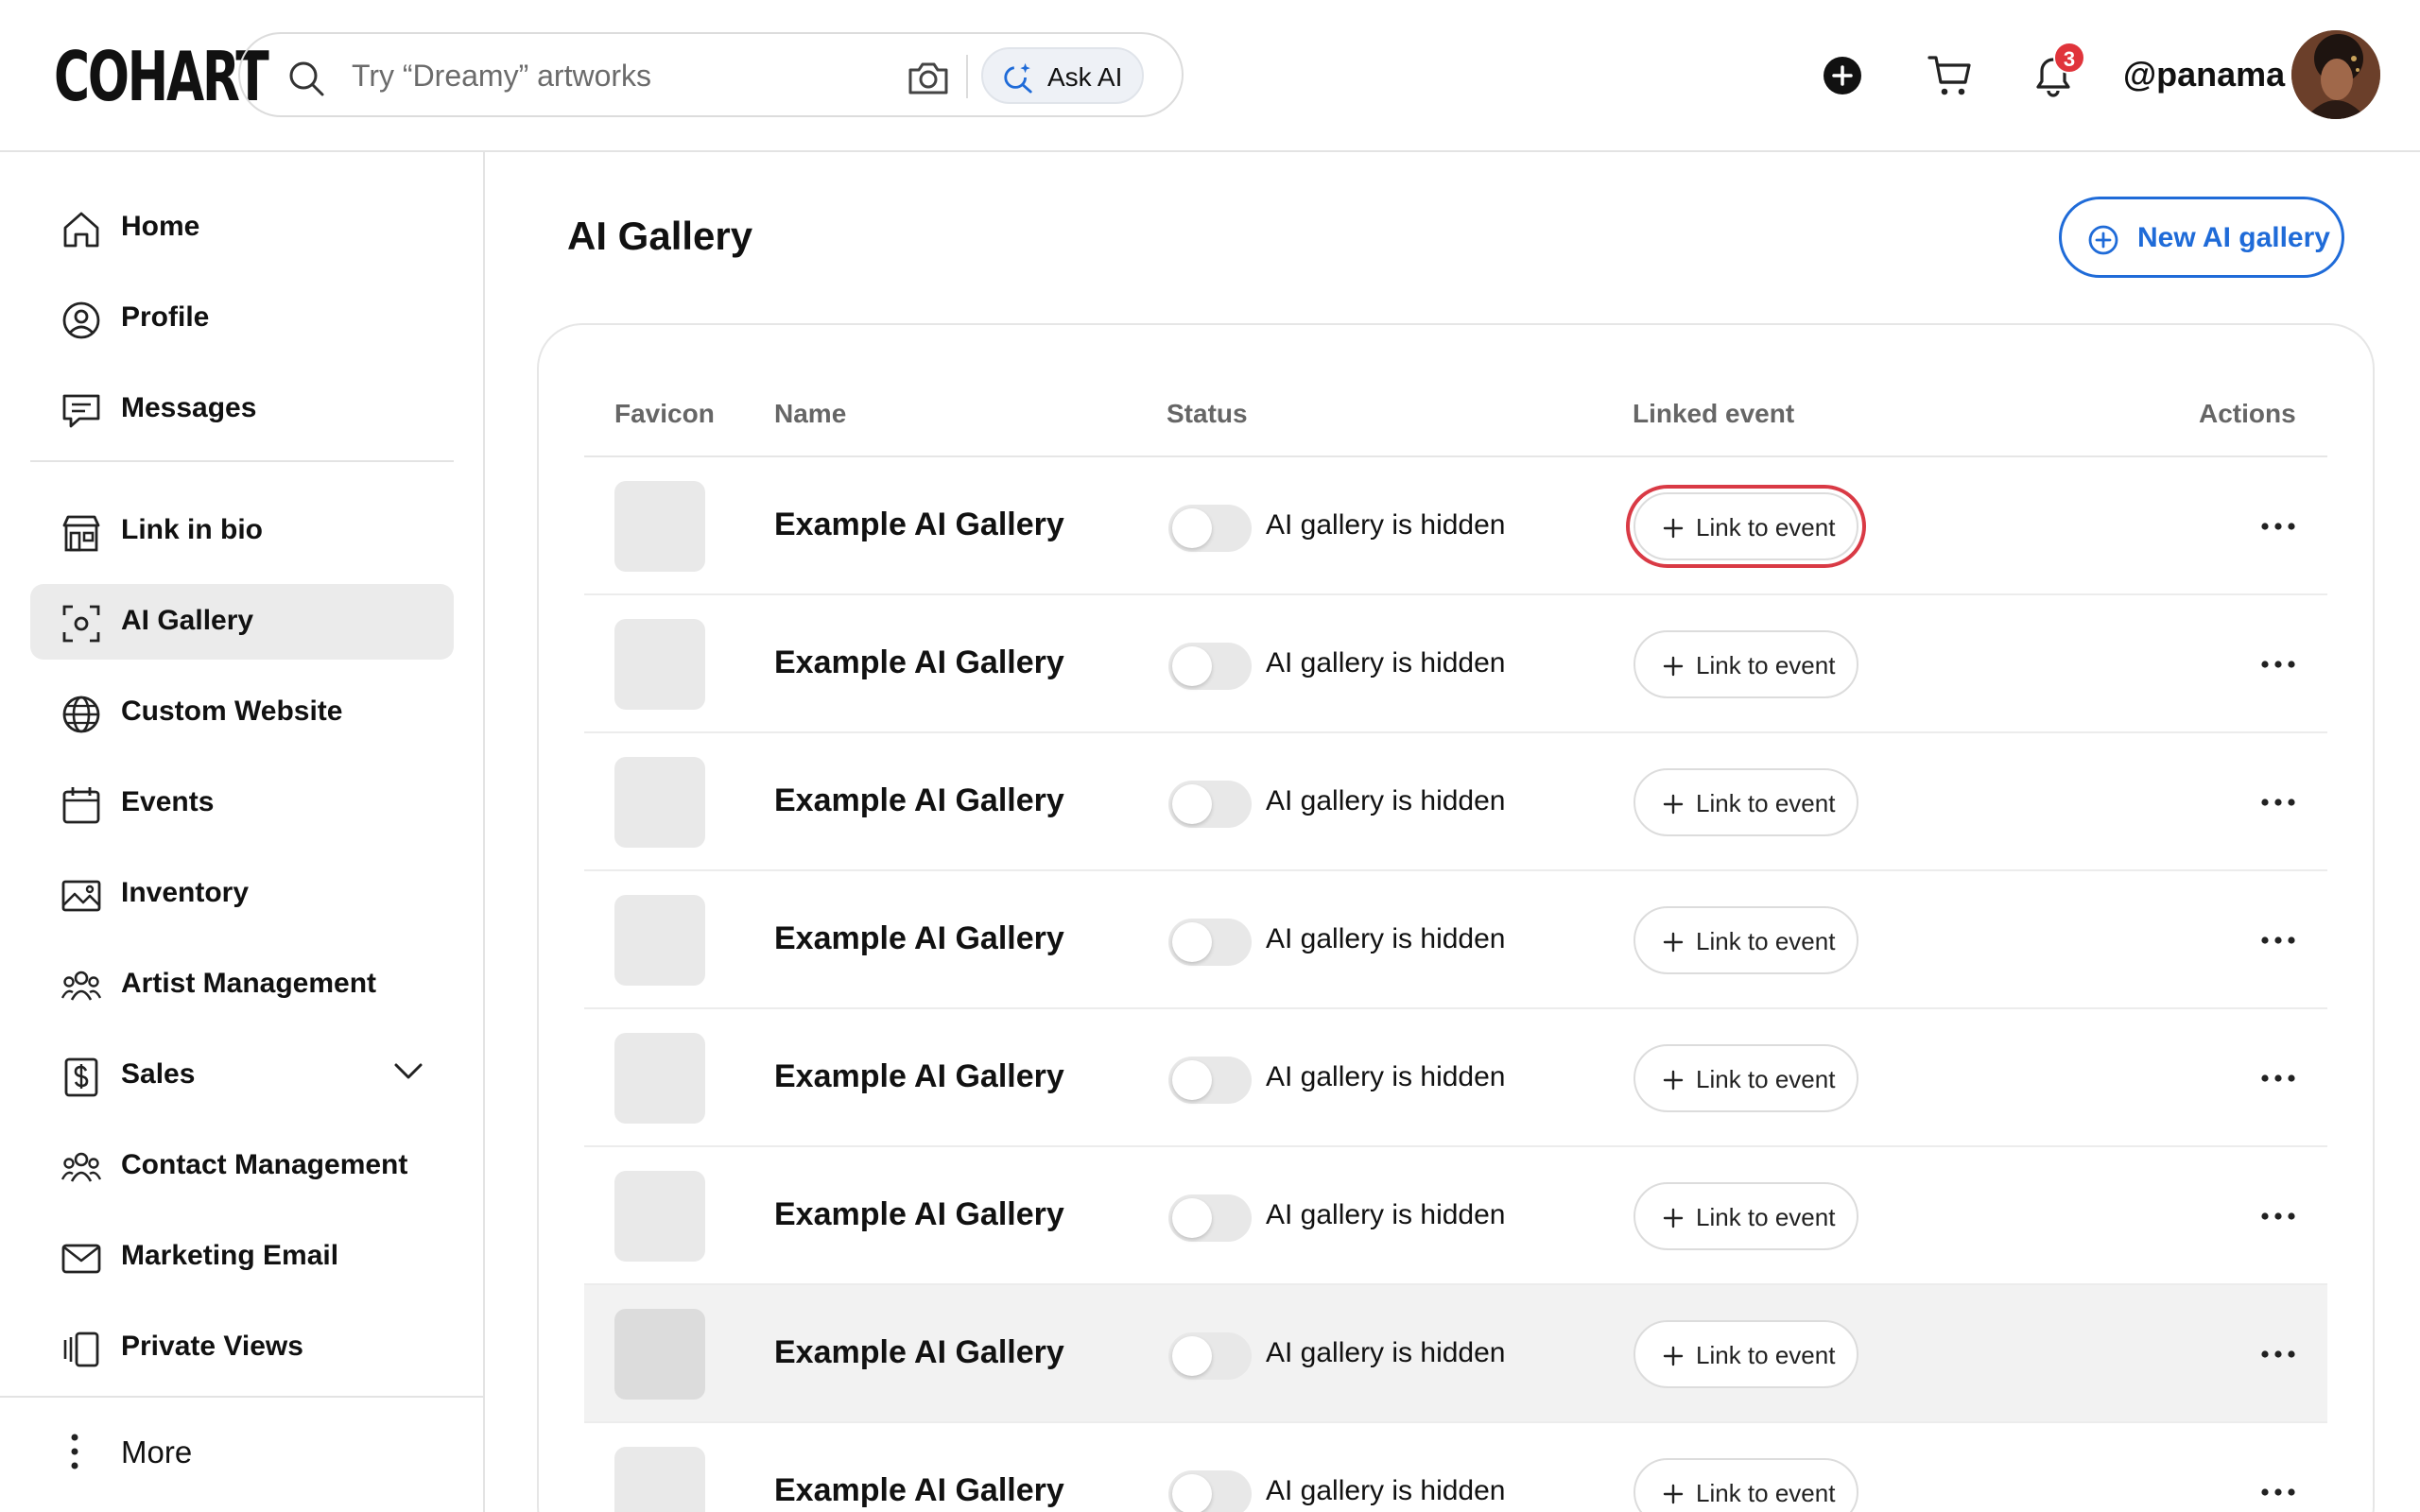 The width and height of the screenshot is (2420, 1512). What do you see at coordinates (242, 1453) in the screenshot?
I see `more-button: More` at bounding box center [242, 1453].